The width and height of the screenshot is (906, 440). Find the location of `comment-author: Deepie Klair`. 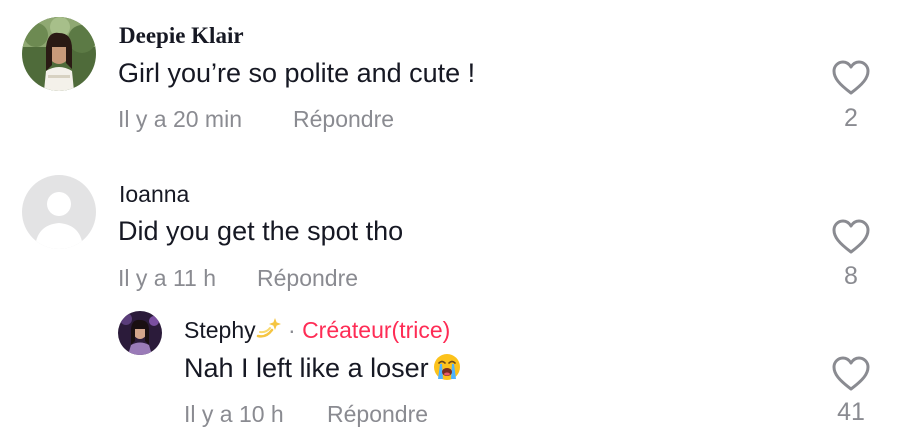

comment-author: Deepie Klair is located at coordinates (181, 36).